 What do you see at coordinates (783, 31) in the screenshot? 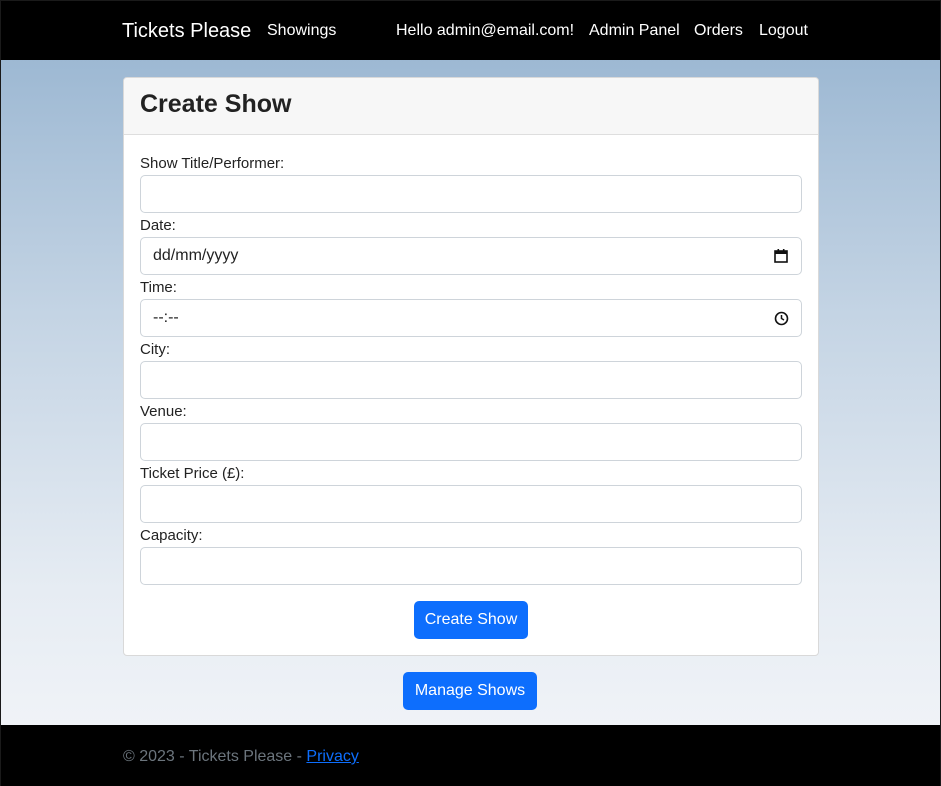
I see `nav-logout: Logout` at bounding box center [783, 31].